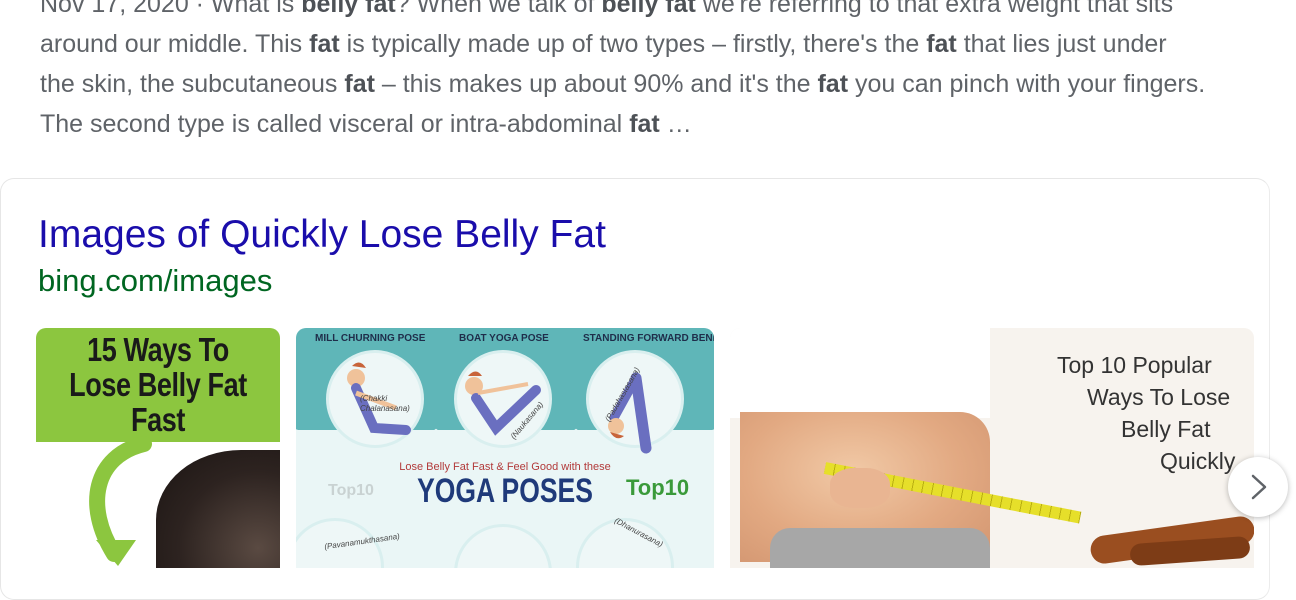  Describe the element at coordinates (171, 9) in the screenshot. I see `snippet-text: Nov 17, 2020 · What is` at that location.